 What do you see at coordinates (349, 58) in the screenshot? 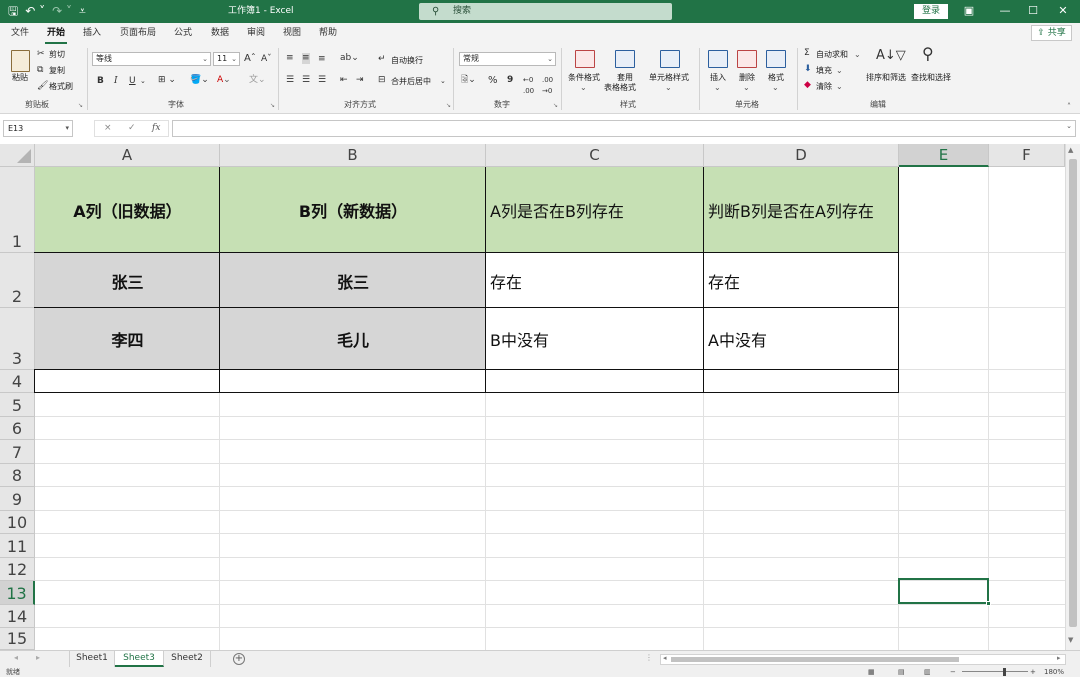
I see `orientation-icon: ab⌄` at bounding box center [349, 58].